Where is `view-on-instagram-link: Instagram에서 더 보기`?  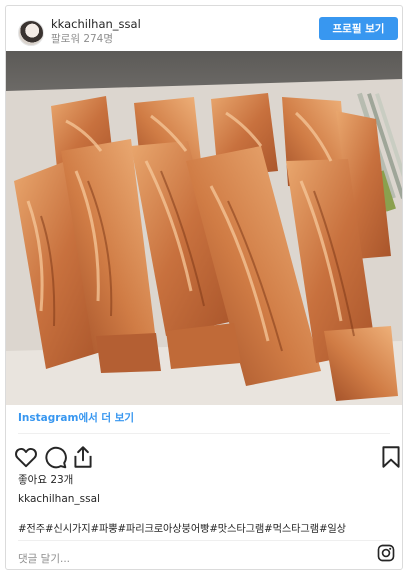
view-on-instagram-link: Instagram에서 더 보기 is located at coordinates (76, 417).